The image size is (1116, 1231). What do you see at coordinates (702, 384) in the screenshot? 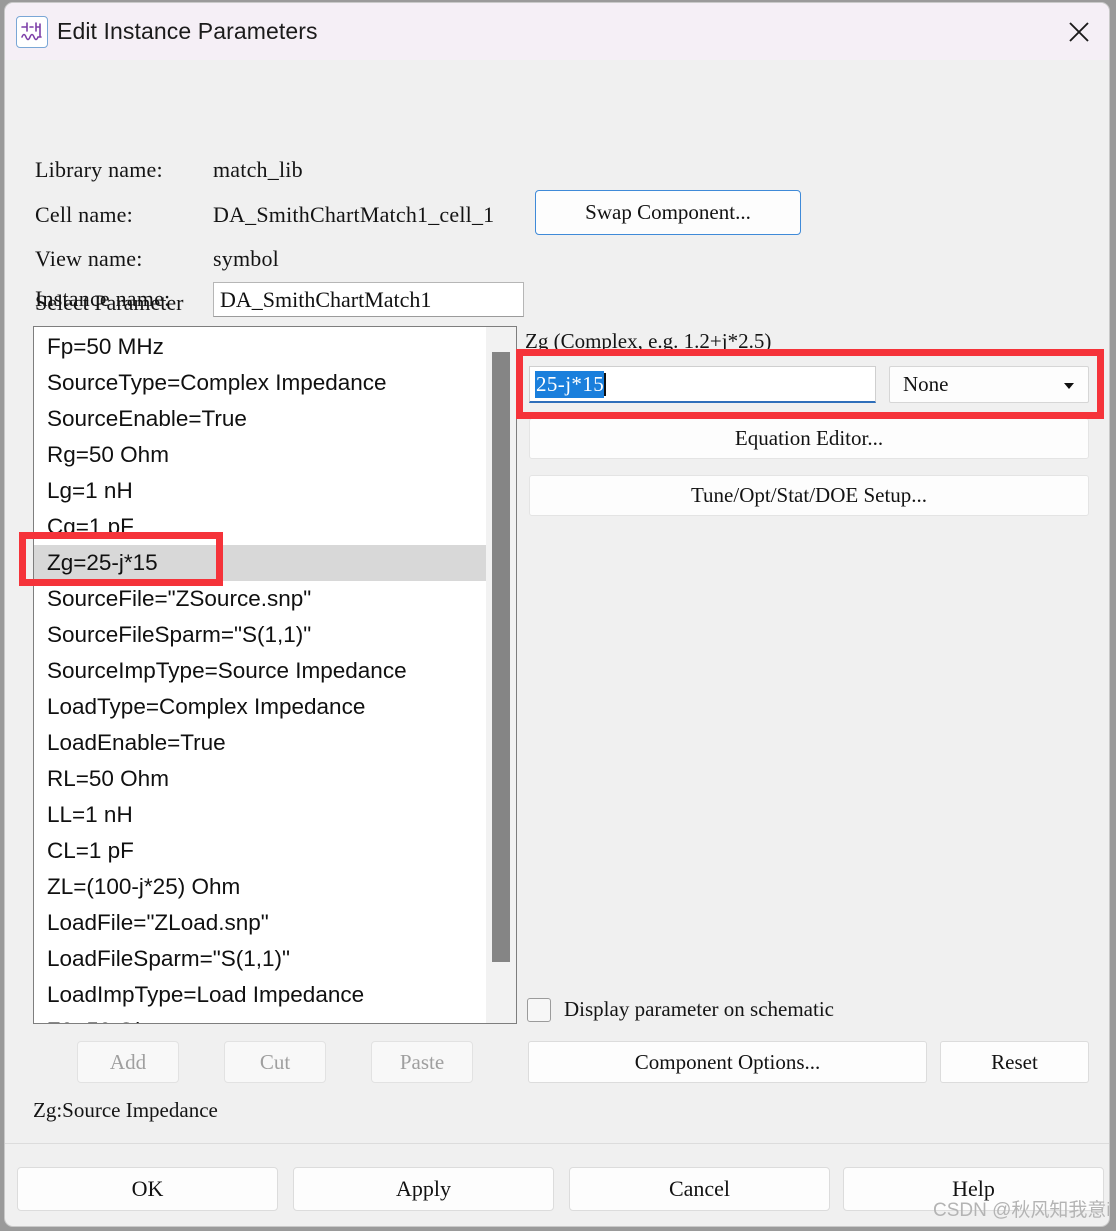
I see `parameter-value-input: 25-j*15` at bounding box center [702, 384].